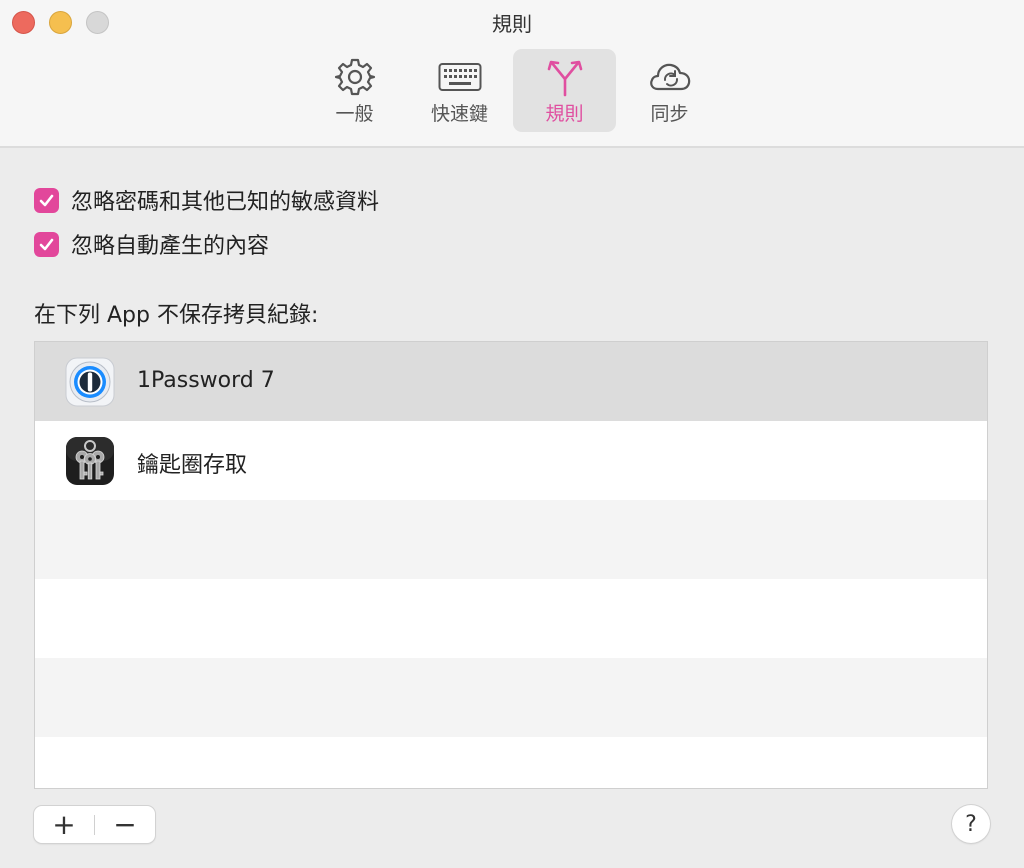  I want to click on tab-general: 一般, so click(354, 90).